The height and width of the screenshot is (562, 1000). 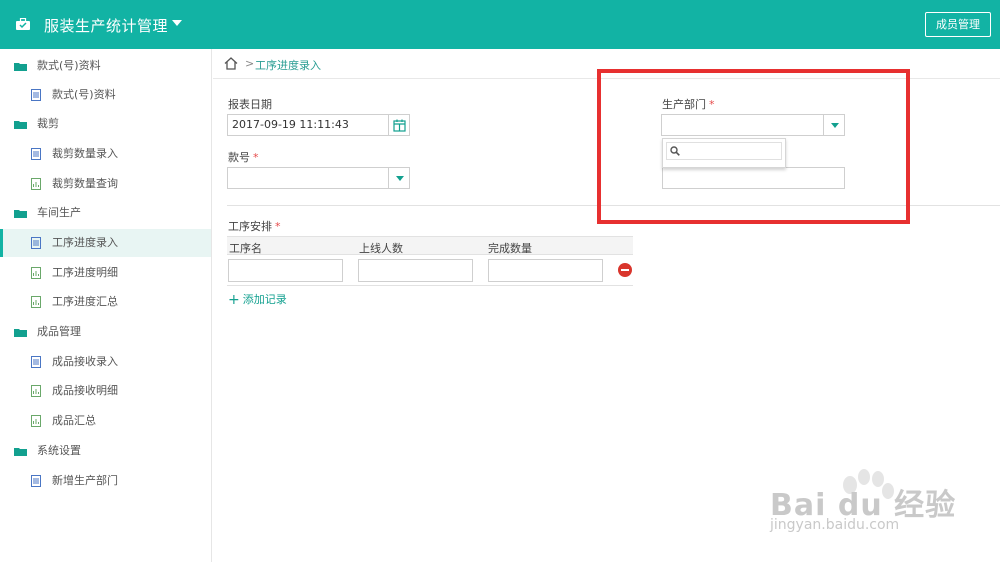 I want to click on sidebar-item-label: 工序进度汇总, so click(x=85, y=301).